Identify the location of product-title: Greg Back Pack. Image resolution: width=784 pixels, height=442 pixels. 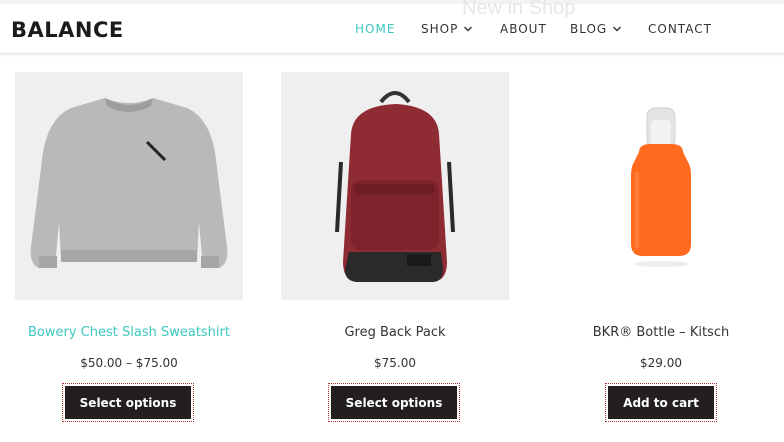
(395, 332).